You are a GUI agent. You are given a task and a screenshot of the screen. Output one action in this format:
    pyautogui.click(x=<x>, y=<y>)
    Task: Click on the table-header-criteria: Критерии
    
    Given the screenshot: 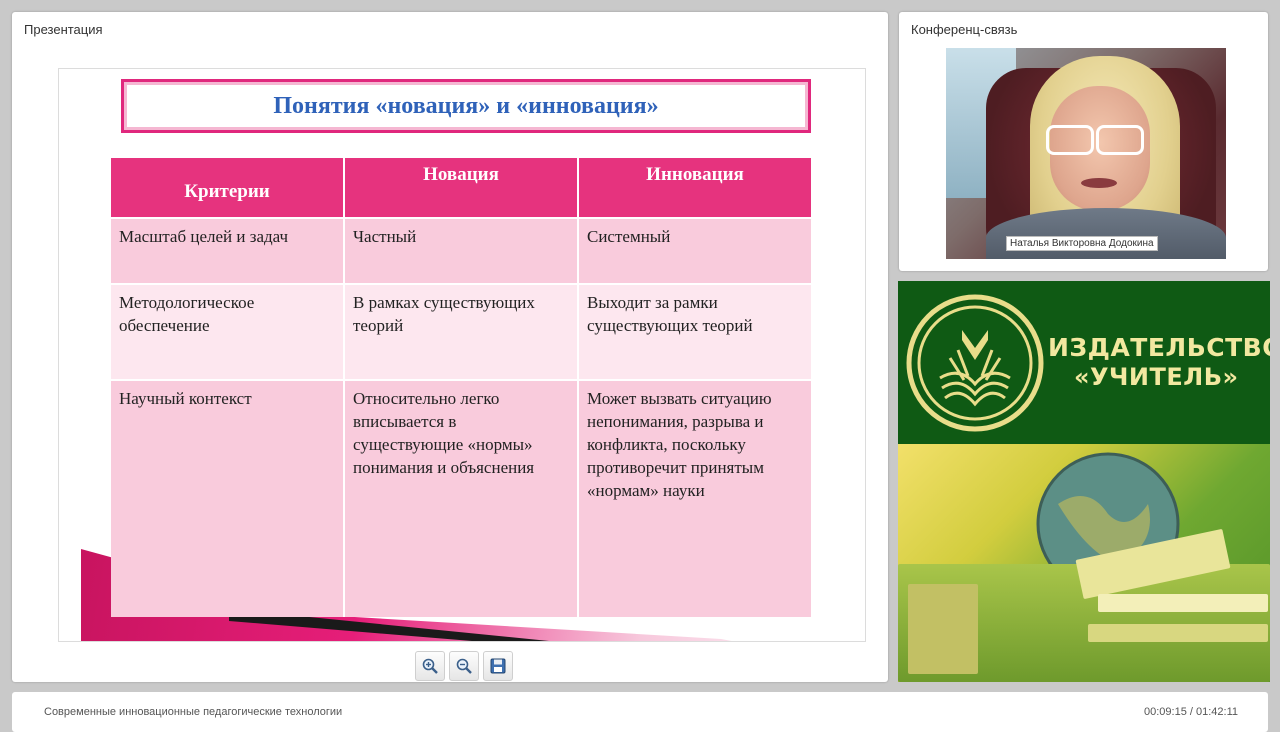 What is the action you would take?
    pyautogui.click(x=228, y=188)
    